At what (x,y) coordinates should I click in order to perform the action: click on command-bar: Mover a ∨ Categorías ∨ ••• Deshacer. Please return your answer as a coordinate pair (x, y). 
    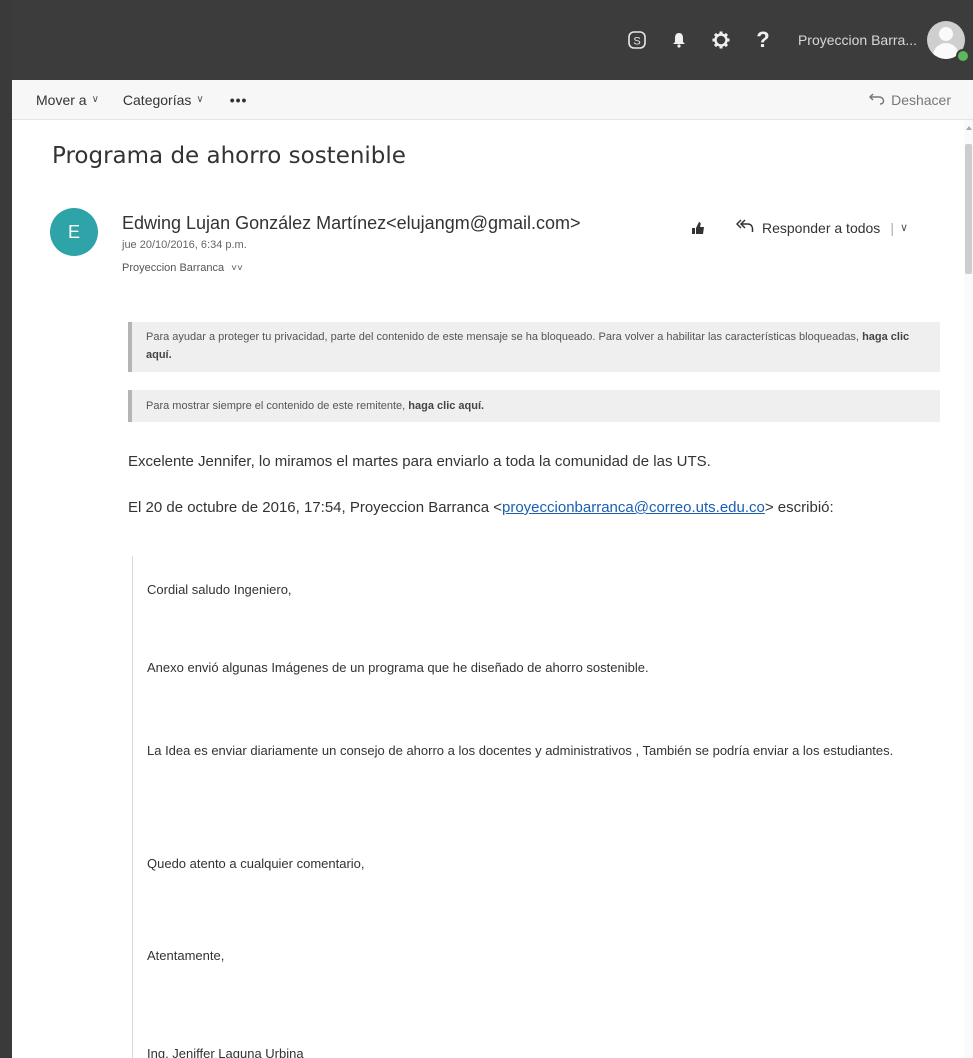
    Looking at the image, I should click on (492, 100).